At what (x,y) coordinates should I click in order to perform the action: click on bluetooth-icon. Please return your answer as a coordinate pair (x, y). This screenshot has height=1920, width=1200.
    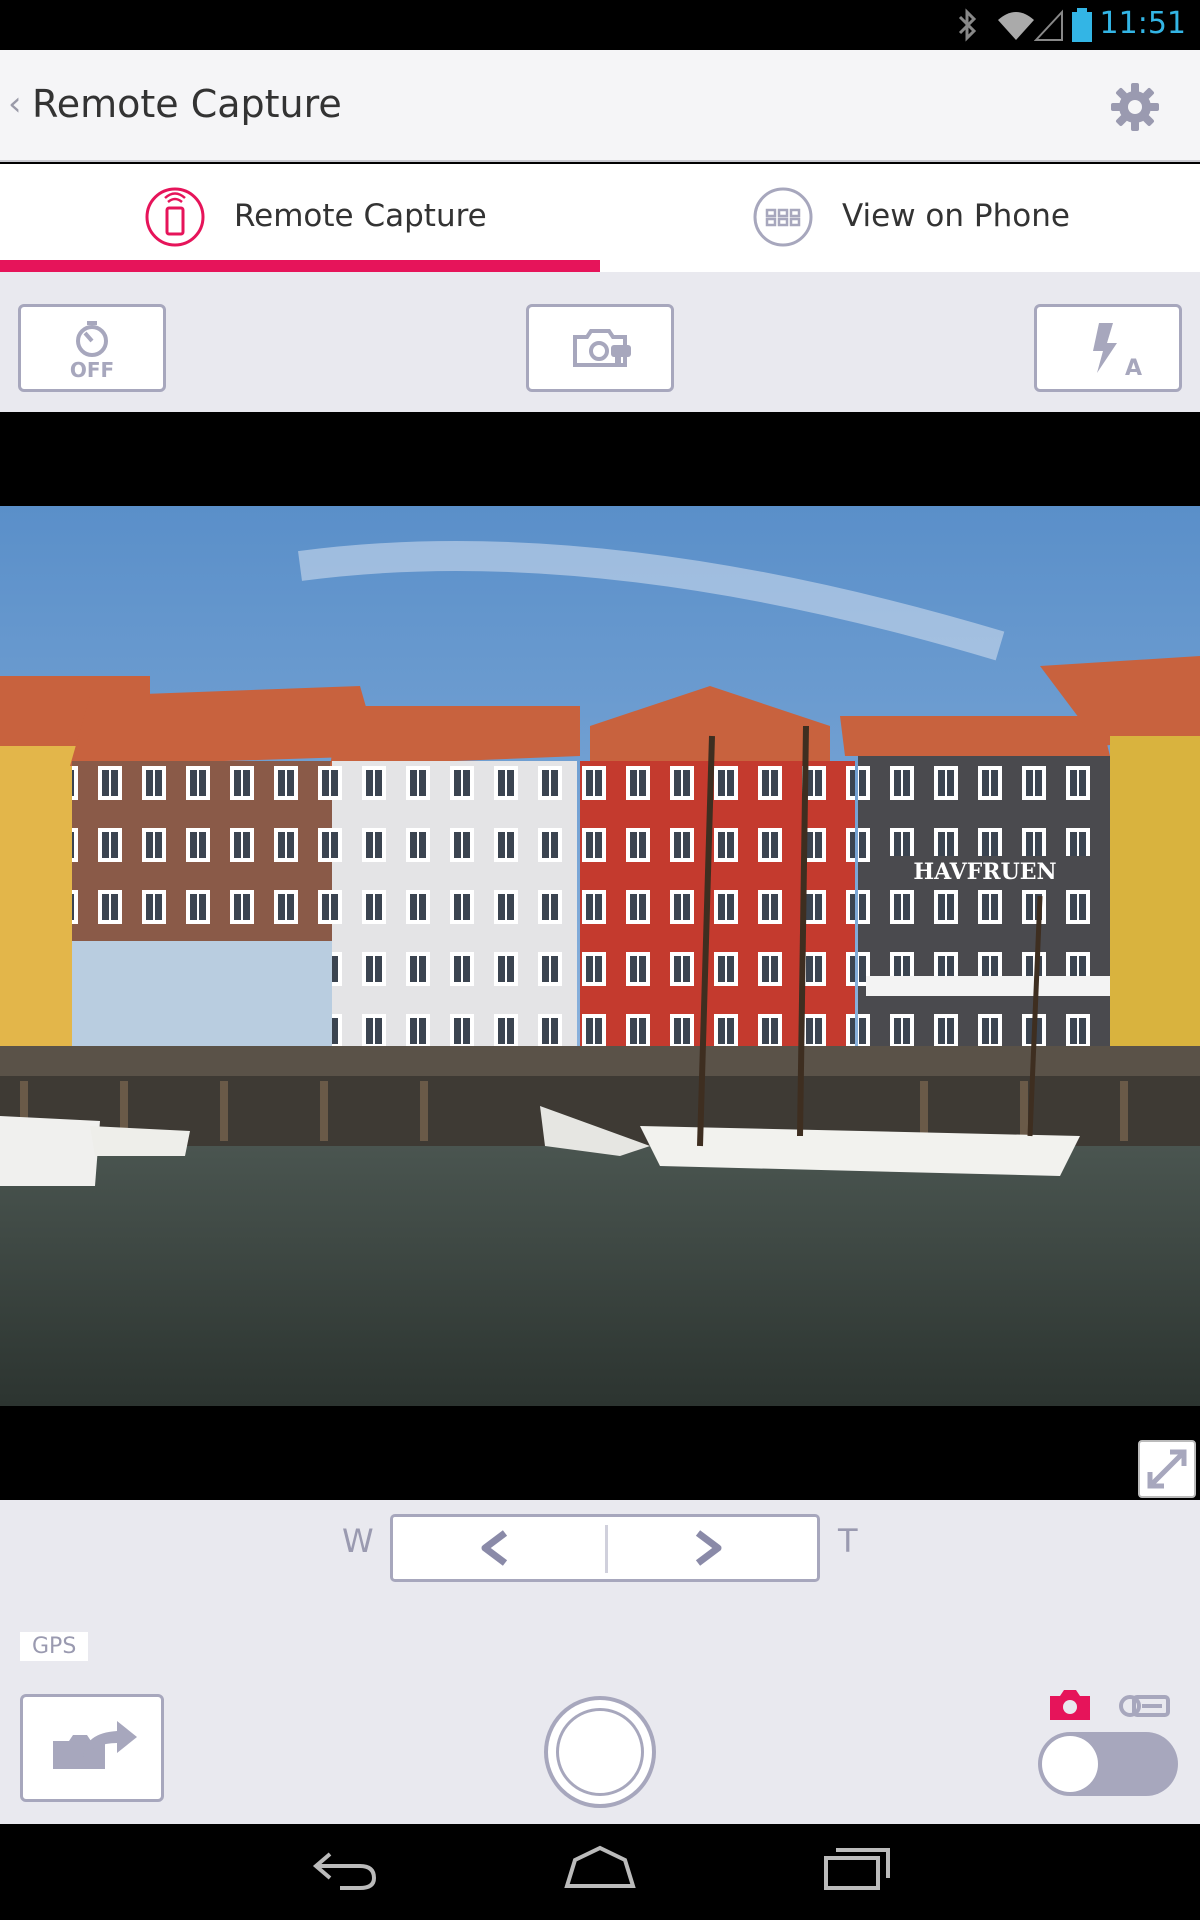
    Looking at the image, I should click on (967, 25).